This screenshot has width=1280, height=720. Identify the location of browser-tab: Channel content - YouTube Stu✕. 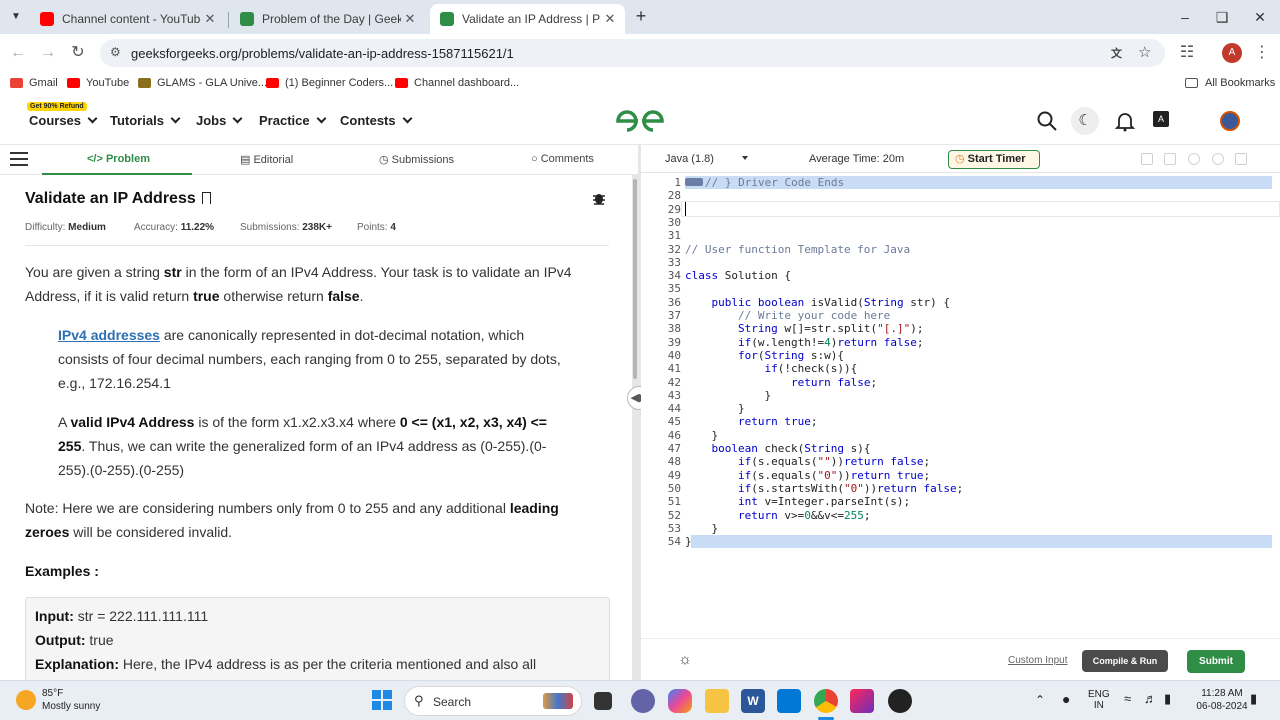
(127, 19).